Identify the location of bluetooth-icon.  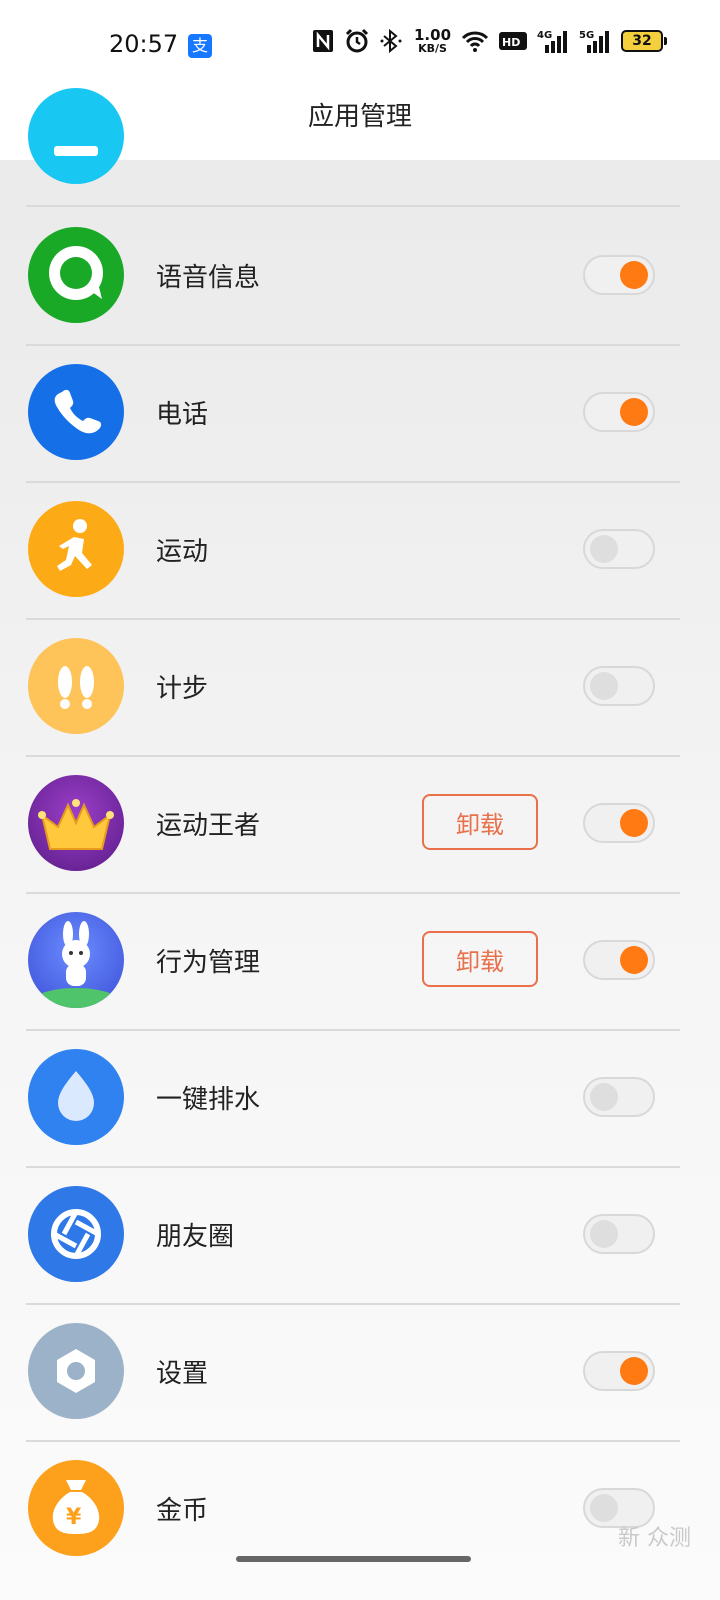
(391, 41).